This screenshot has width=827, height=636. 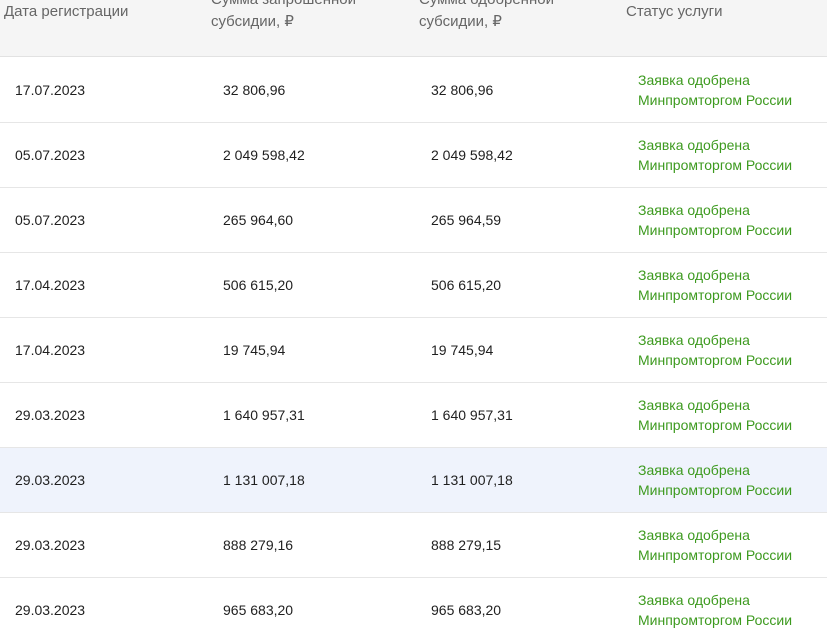 I want to click on requested-amount-cell: 2 049 598,42, so click(x=264, y=155).